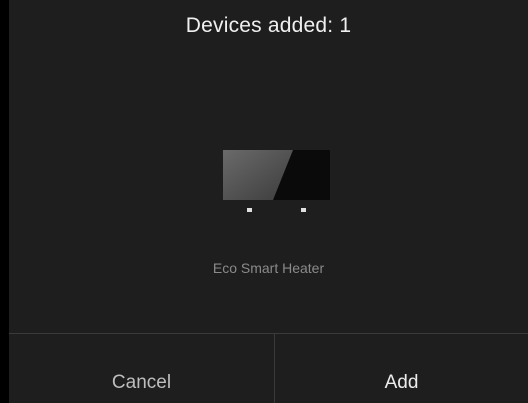 The width and height of the screenshot is (528, 403). Describe the element at coordinates (141, 368) in the screenshot. I see `cancel-button: Cancel` at that location.